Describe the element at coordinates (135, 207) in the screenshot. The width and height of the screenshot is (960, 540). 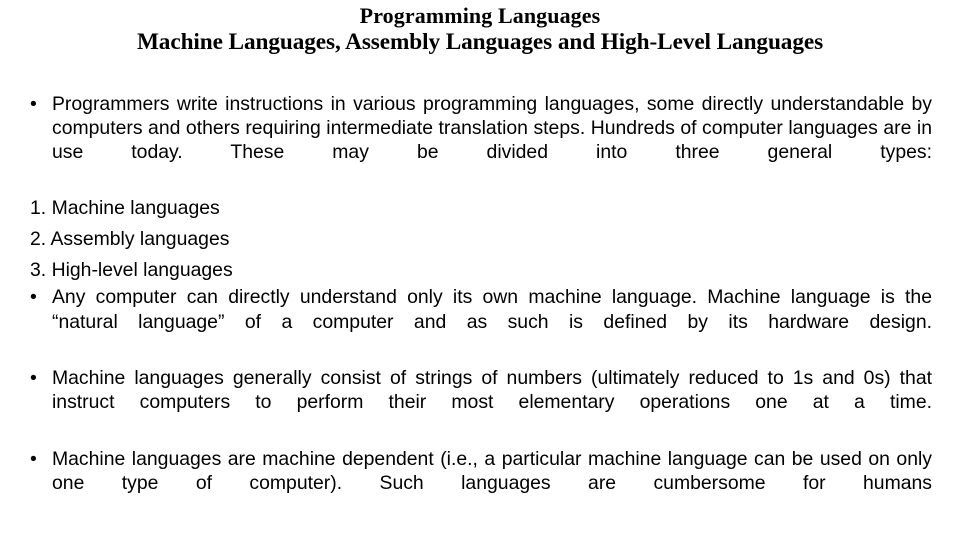
I see `numbered-item-1-label: Machine languages` at that location.